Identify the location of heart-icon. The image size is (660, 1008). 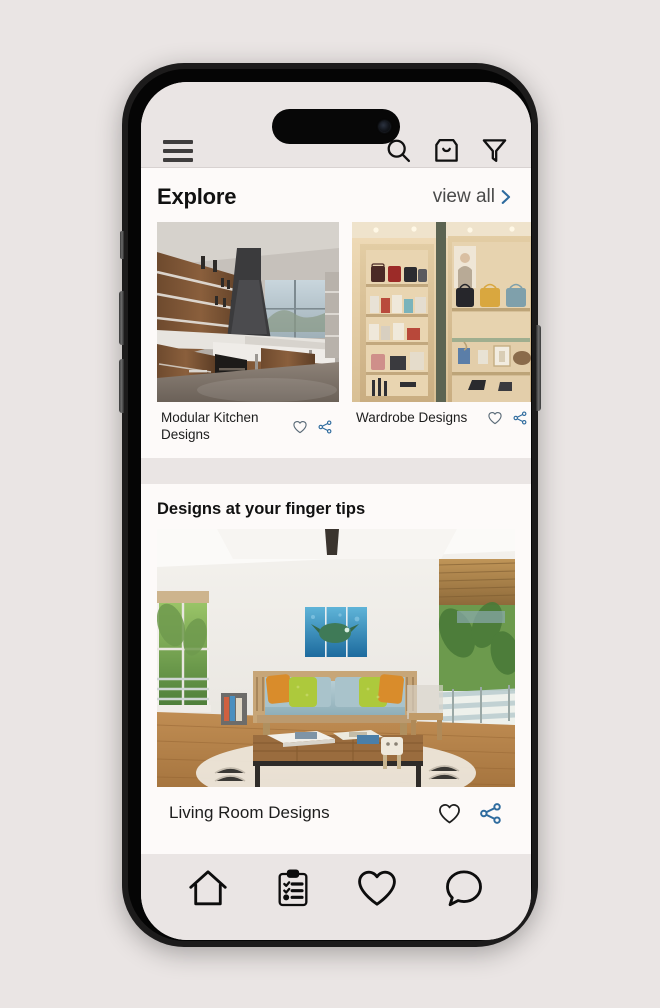
(377, 888).